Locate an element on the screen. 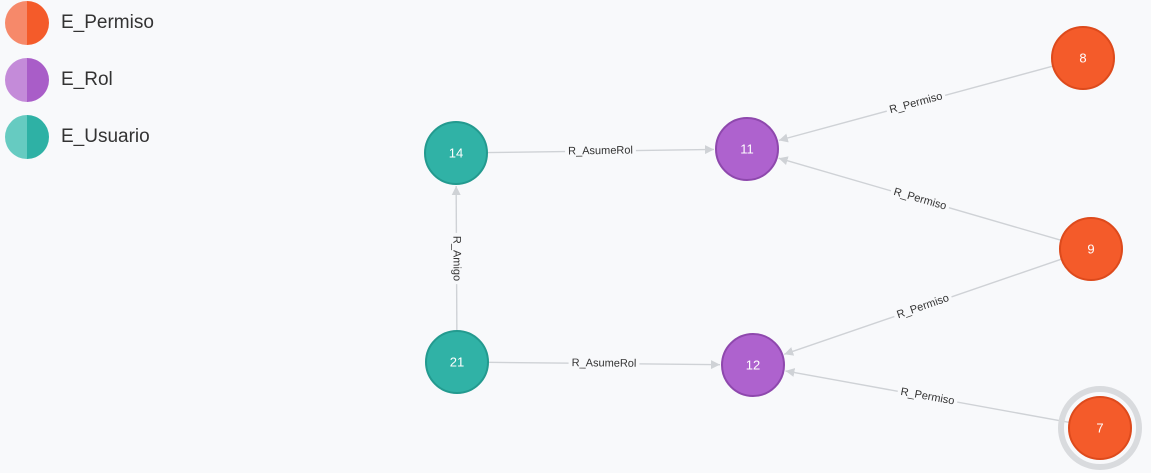 The image size is (1151, 473). edge-label: R_Amigo is located at coordinates (456, 258).